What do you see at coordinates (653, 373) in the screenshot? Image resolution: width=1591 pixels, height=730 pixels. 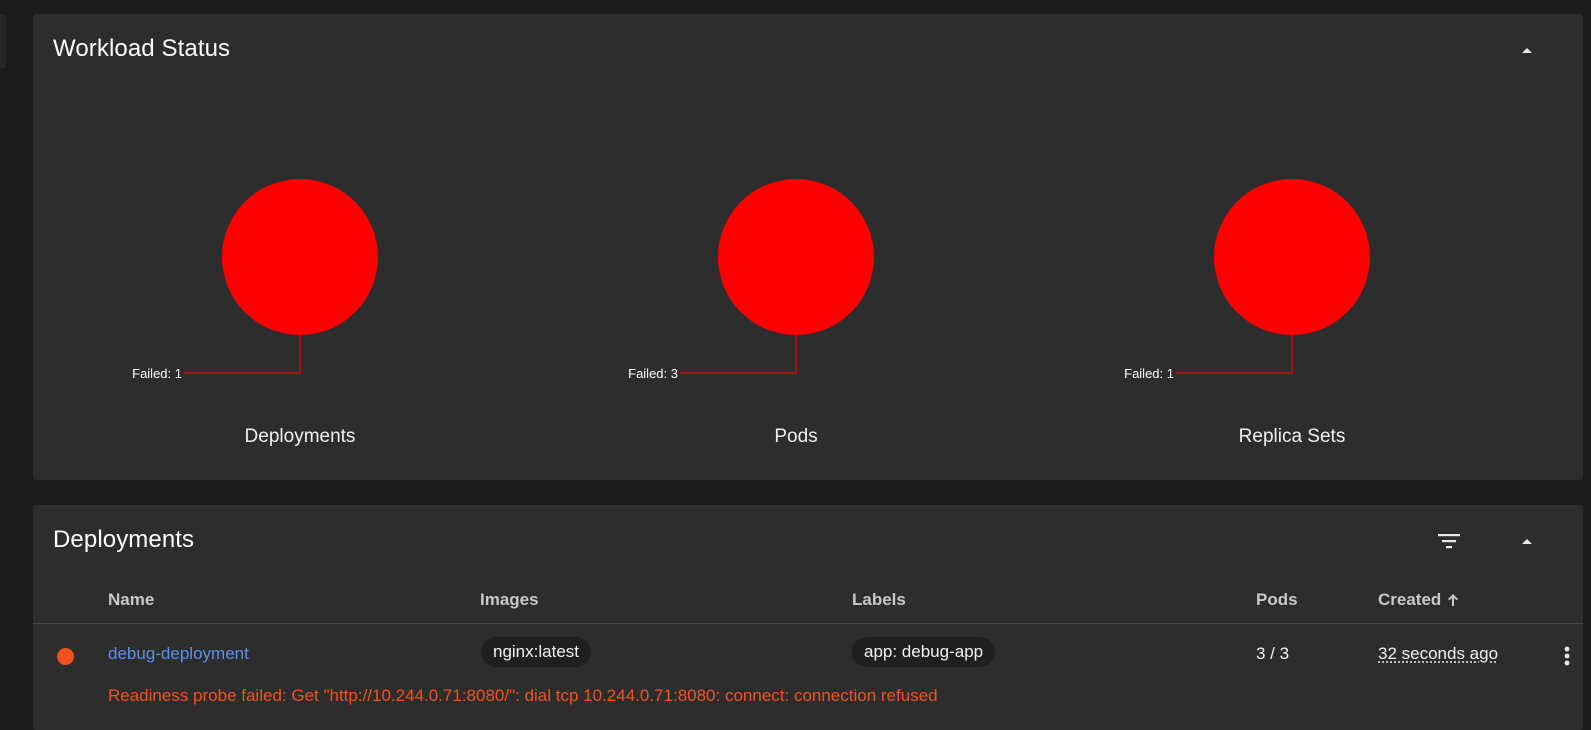 I see `pie-data-label: Failed: 3` at bounding box center [653, 373].